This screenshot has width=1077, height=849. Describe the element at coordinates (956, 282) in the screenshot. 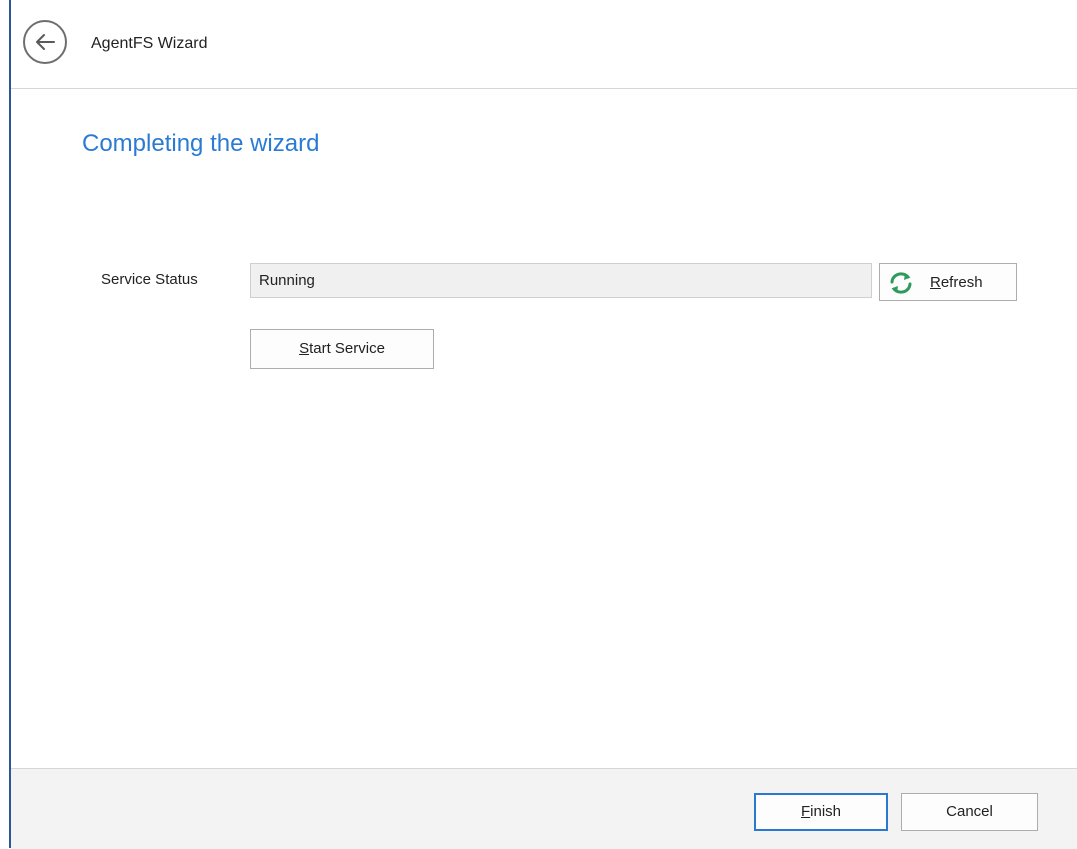

I see `refresh-button-label: Refresh` at that location.